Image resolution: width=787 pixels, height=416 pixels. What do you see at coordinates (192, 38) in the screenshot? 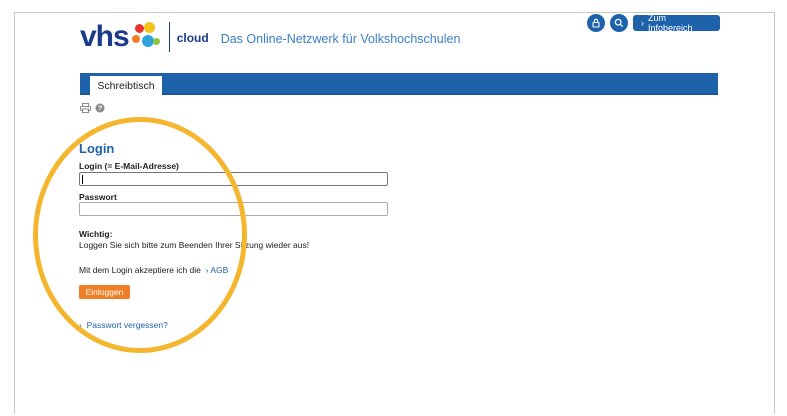
I see `logo-product: cloud` at bounding box center [192, 38].